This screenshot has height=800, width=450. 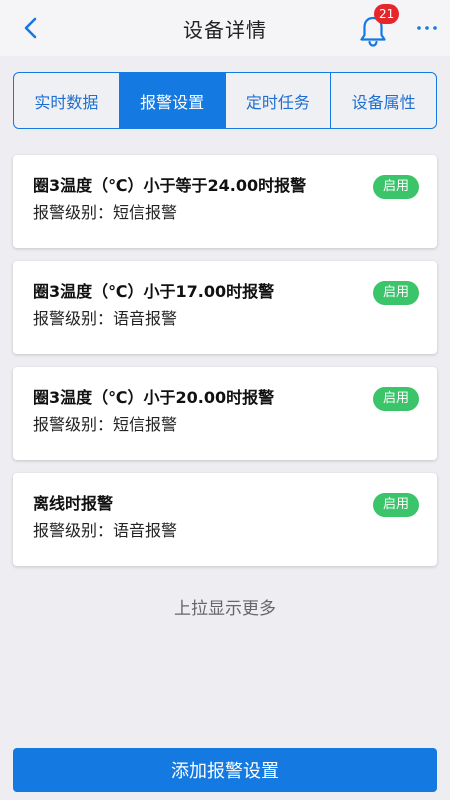 I want to click on alarm-card: 圈3温度（℃）小于20.00时报警 报警级别：短信报警 启用, so click(x=225, y=413).